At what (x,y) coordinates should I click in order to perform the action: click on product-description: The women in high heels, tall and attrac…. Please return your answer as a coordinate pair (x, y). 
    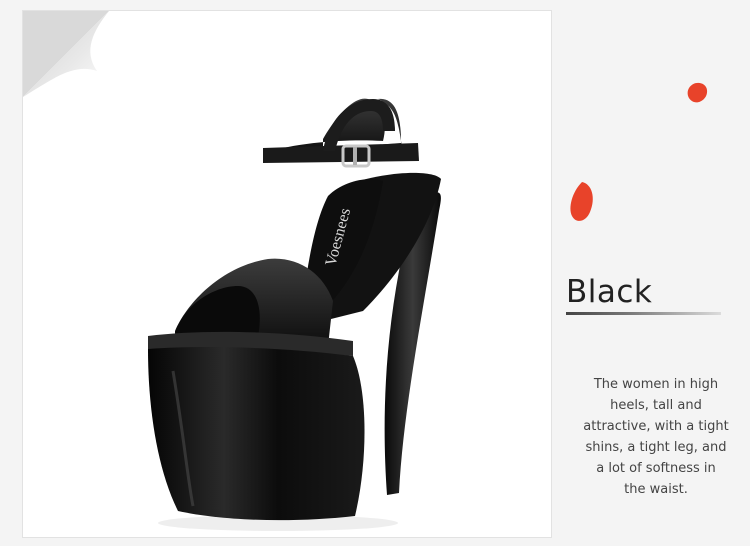
    Looking at the image, I should click on (656, 437).